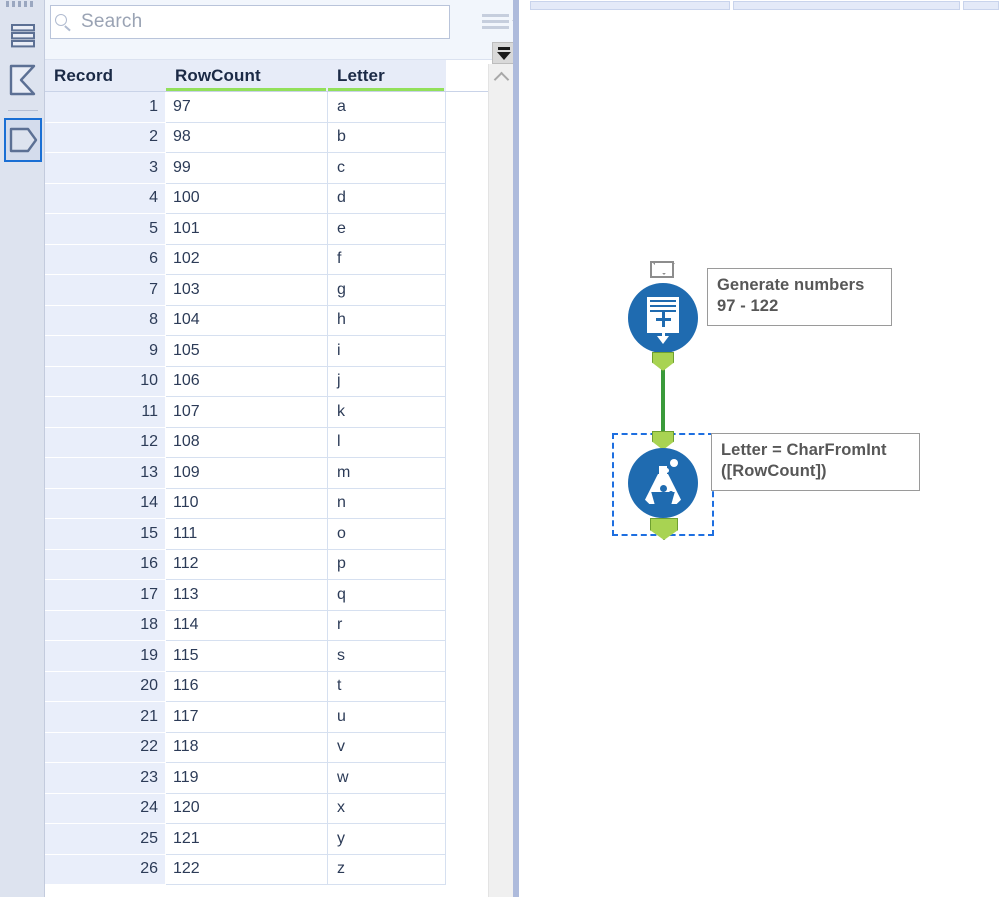 The height and width of the screenshot is (897, 999). What do you see at coordinates (105, 503) in the screenshot?
I see `cell-record: 14` at bounding box center [105, 503].